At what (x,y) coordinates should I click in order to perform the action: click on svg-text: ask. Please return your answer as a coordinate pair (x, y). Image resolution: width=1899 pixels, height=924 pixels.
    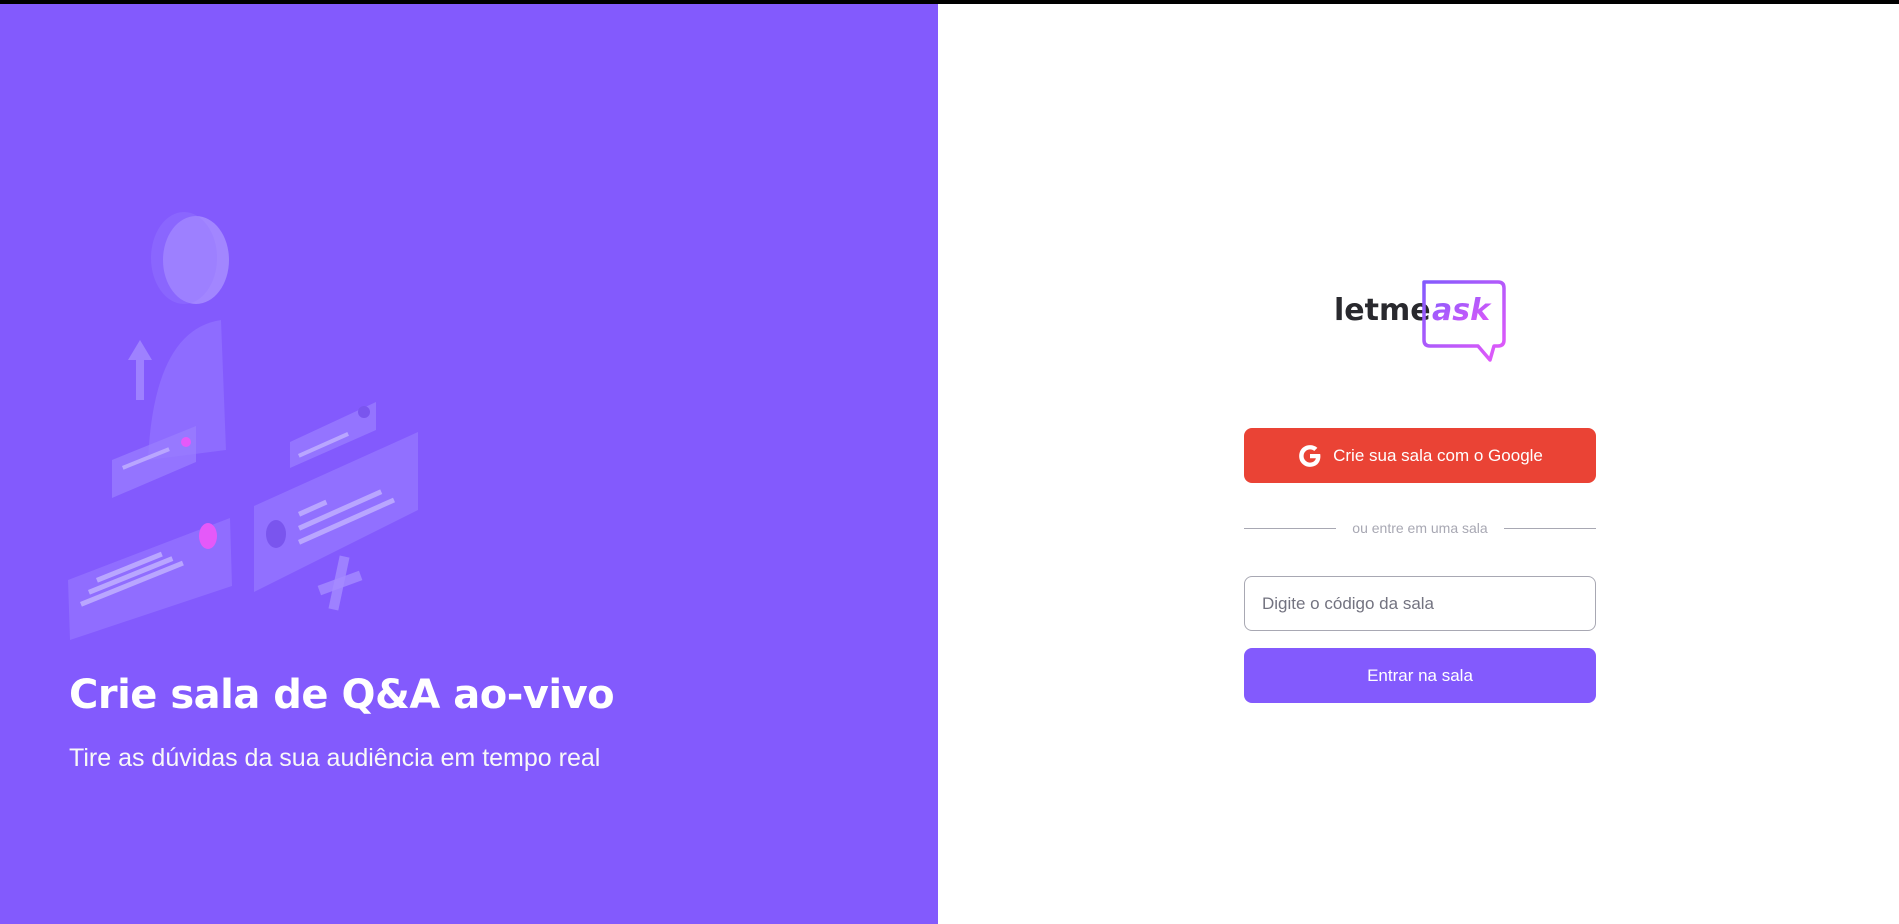
    Looking at the image, I should click on (1462, 310).